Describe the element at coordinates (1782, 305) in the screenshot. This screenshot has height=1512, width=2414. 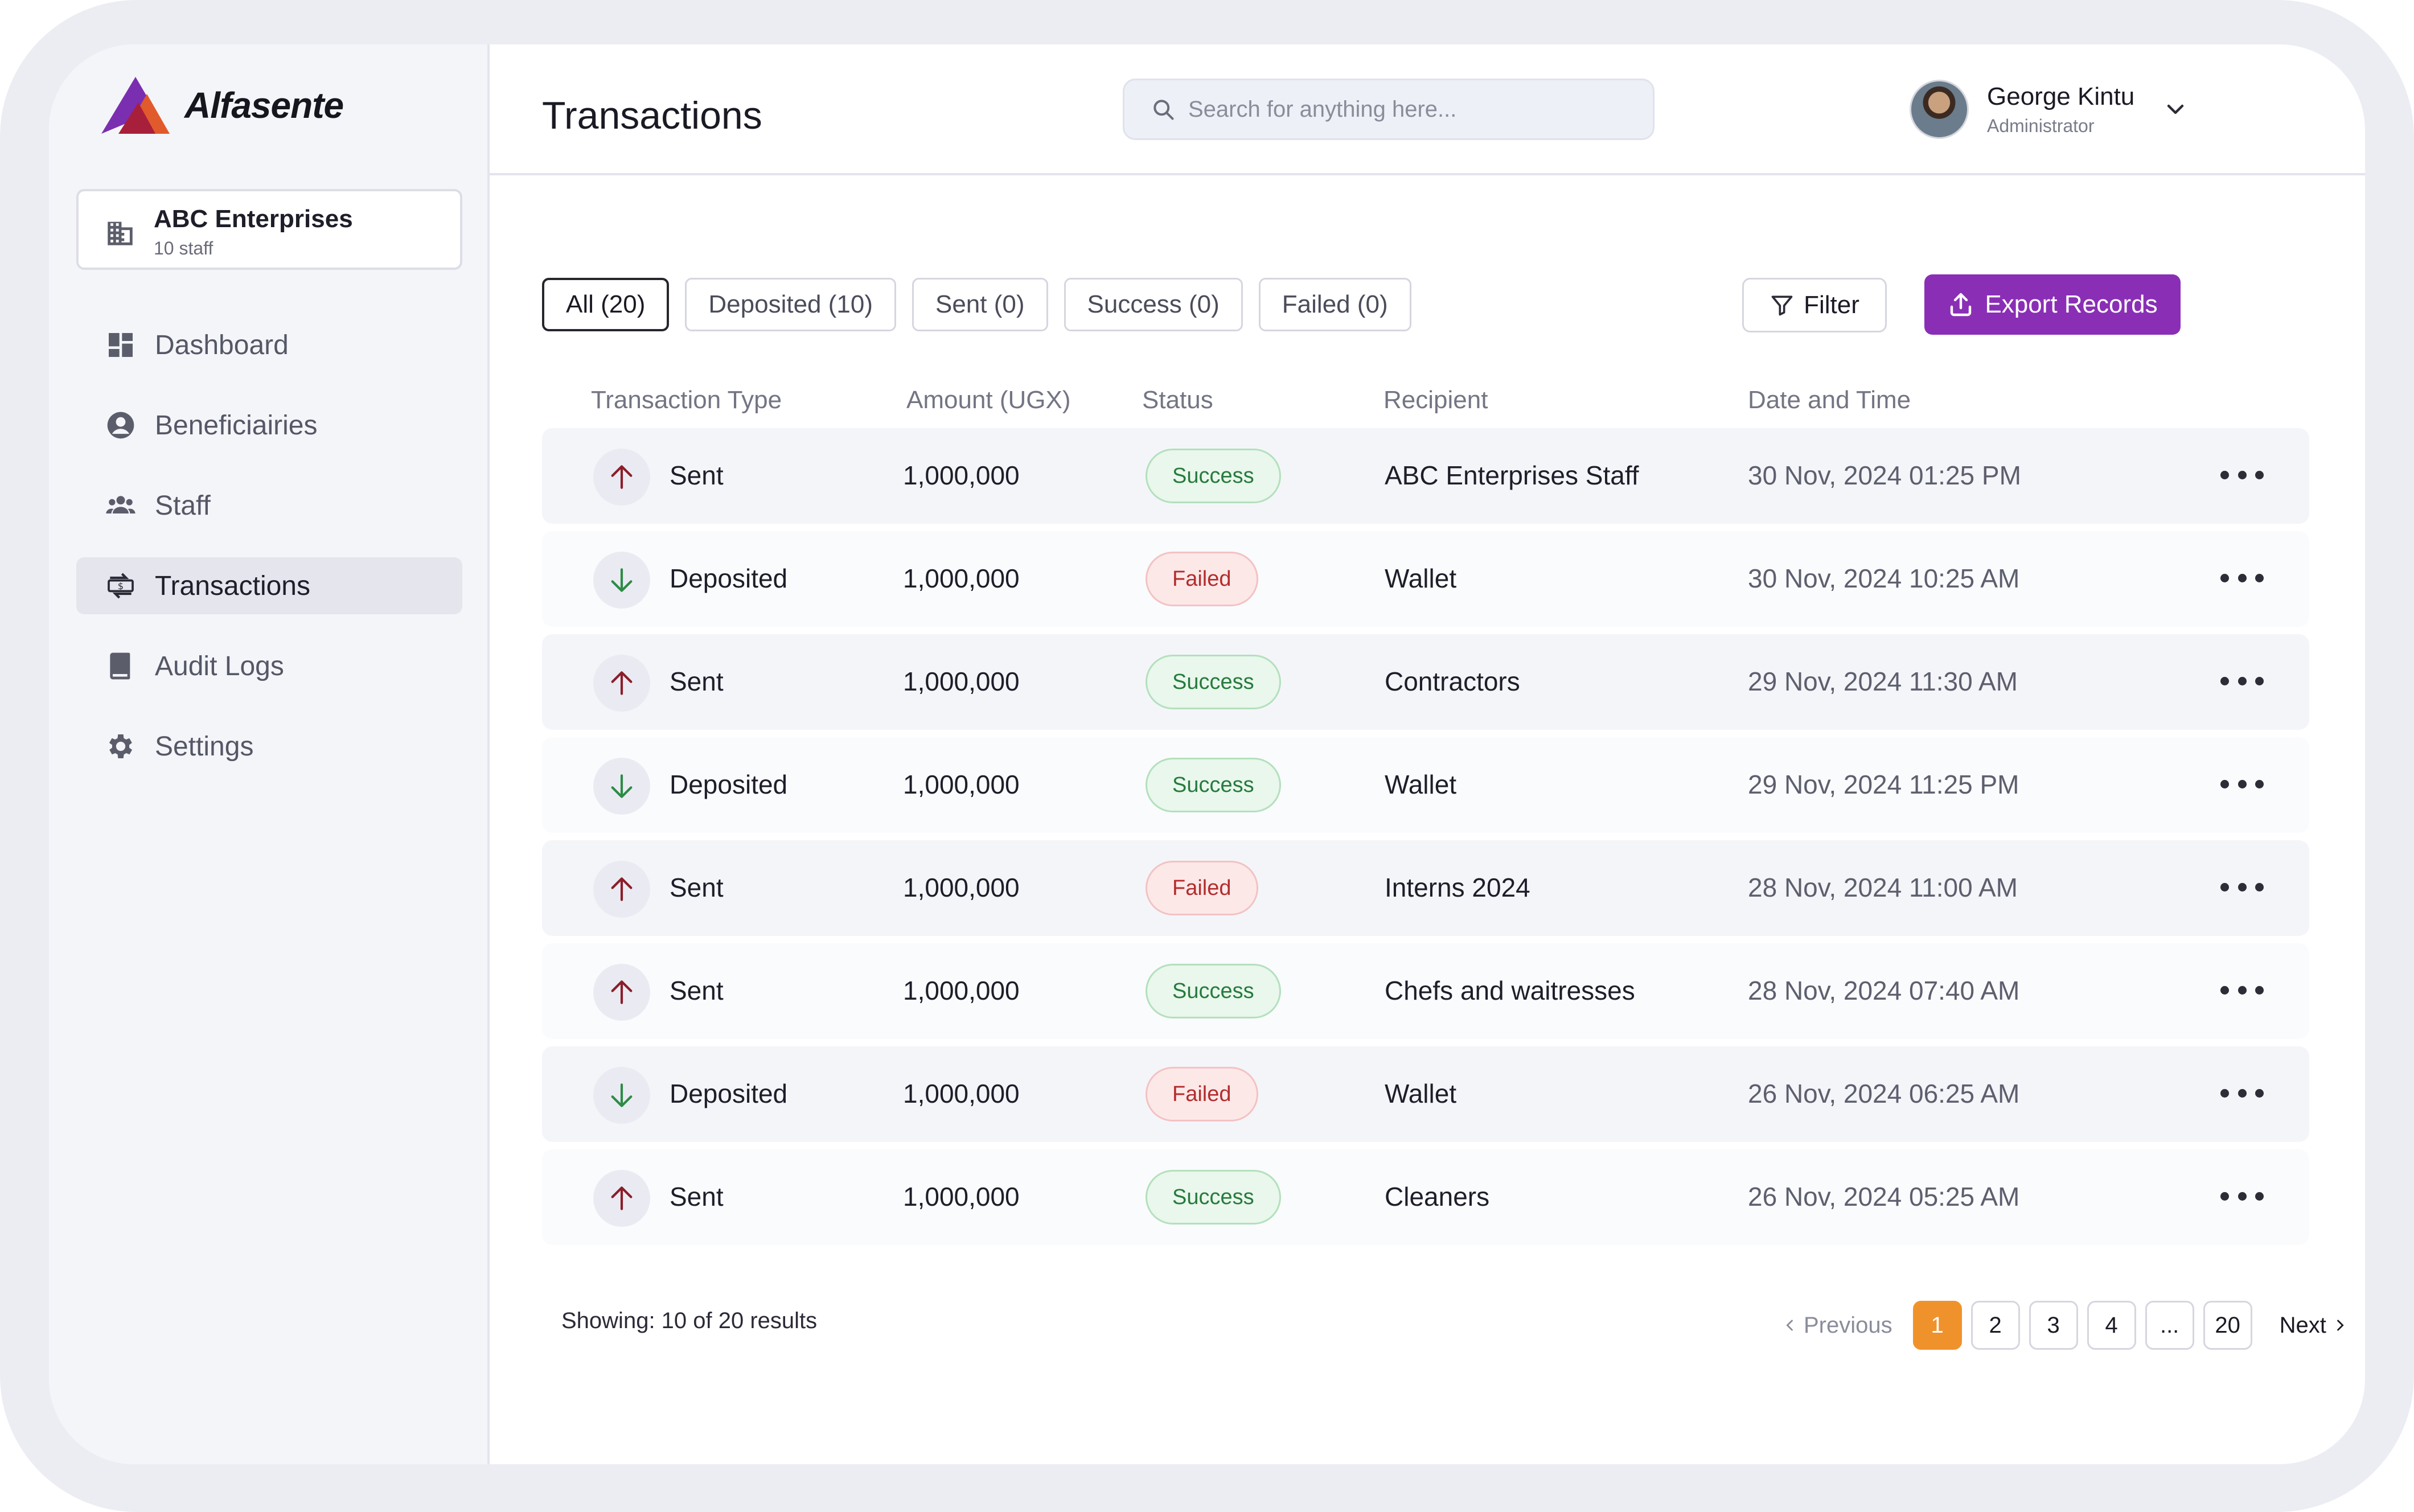
I see `funnel-icon` at that location.